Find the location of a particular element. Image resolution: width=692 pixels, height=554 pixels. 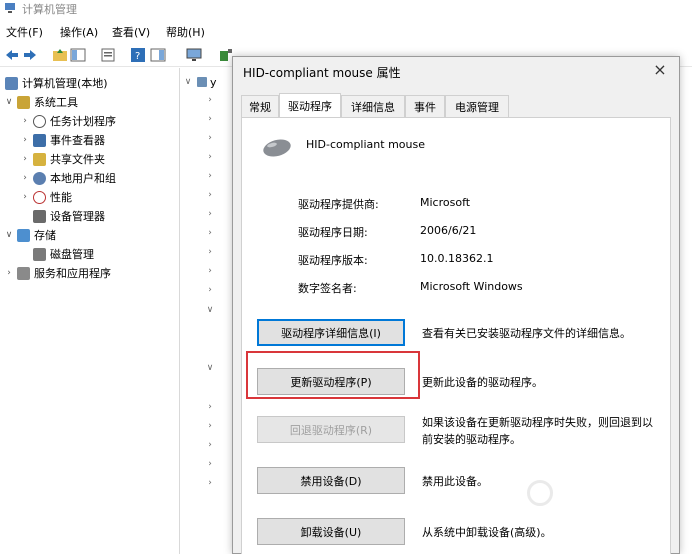

computer-management-icon is located at coordinates (10, 8).